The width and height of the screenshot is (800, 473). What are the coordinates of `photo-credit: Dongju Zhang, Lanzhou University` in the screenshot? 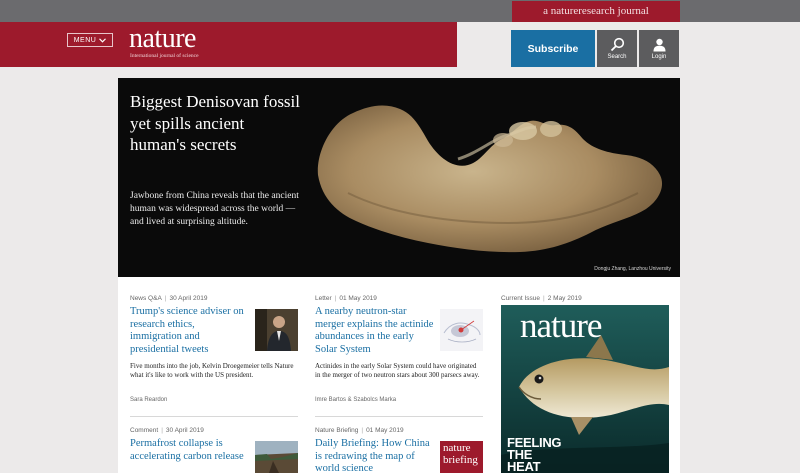 It's located at (632, 269).